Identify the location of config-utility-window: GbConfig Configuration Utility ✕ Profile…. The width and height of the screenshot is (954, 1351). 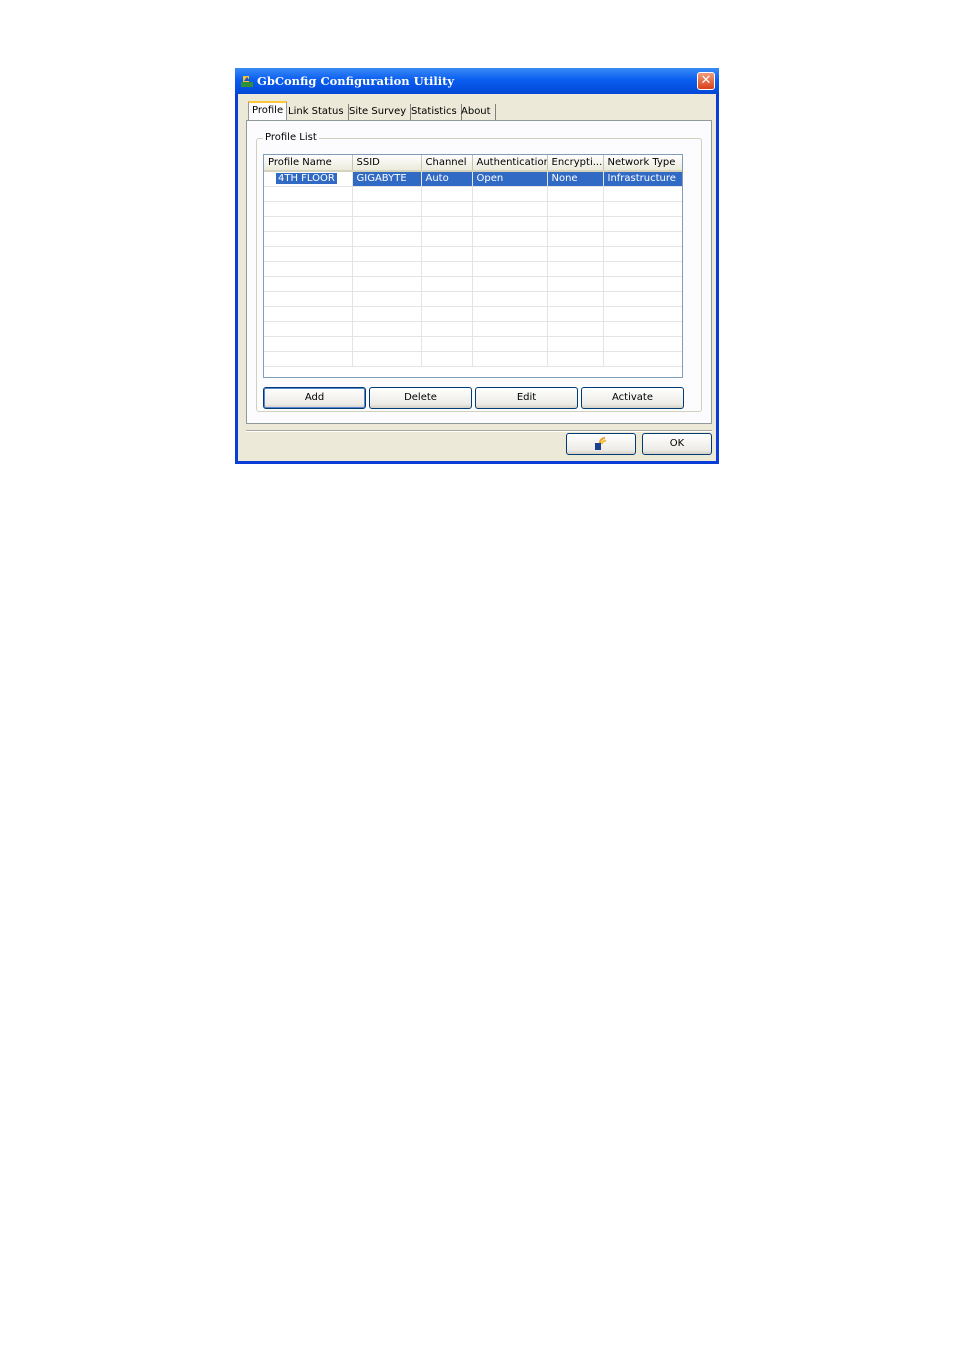
(477, 266).